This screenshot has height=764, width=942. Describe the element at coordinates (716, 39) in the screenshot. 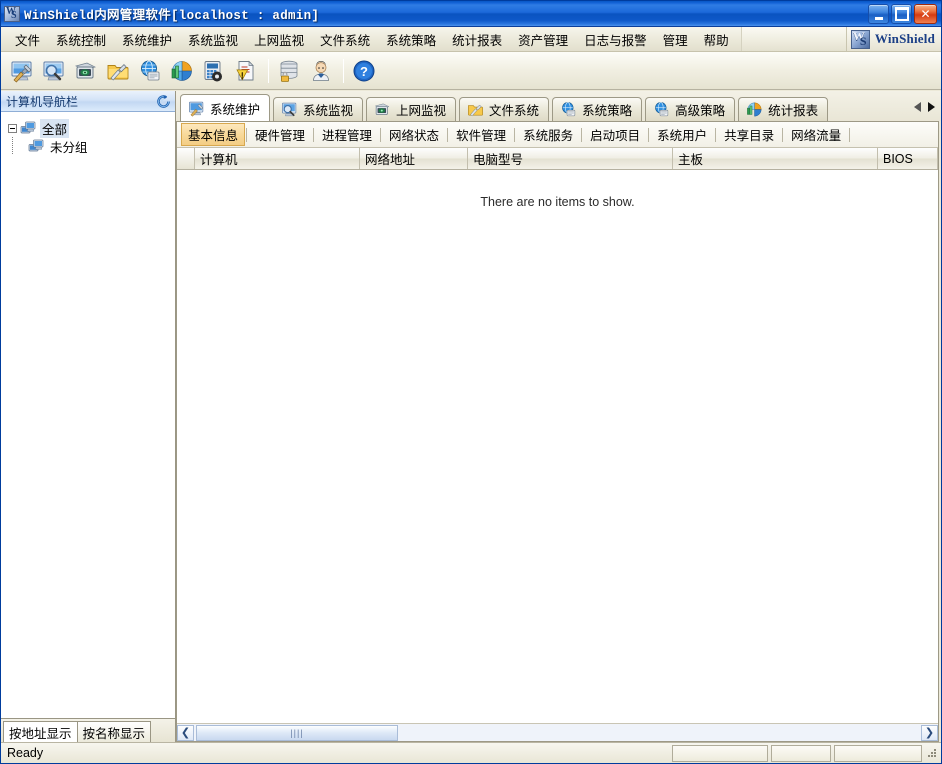

I see `menu-item-help: 帮助` at that location.